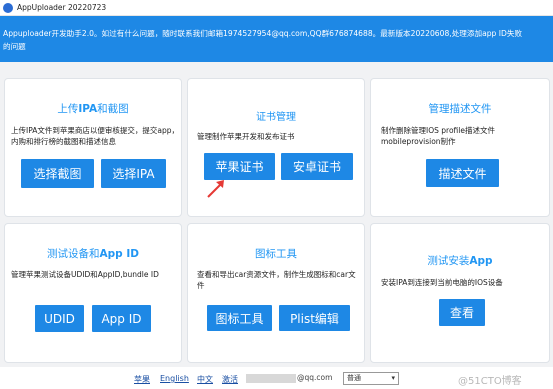  Describe the element at coordinates (215, 189) in the screenshot. I see `red-pointer-arrow-icon` at that location.